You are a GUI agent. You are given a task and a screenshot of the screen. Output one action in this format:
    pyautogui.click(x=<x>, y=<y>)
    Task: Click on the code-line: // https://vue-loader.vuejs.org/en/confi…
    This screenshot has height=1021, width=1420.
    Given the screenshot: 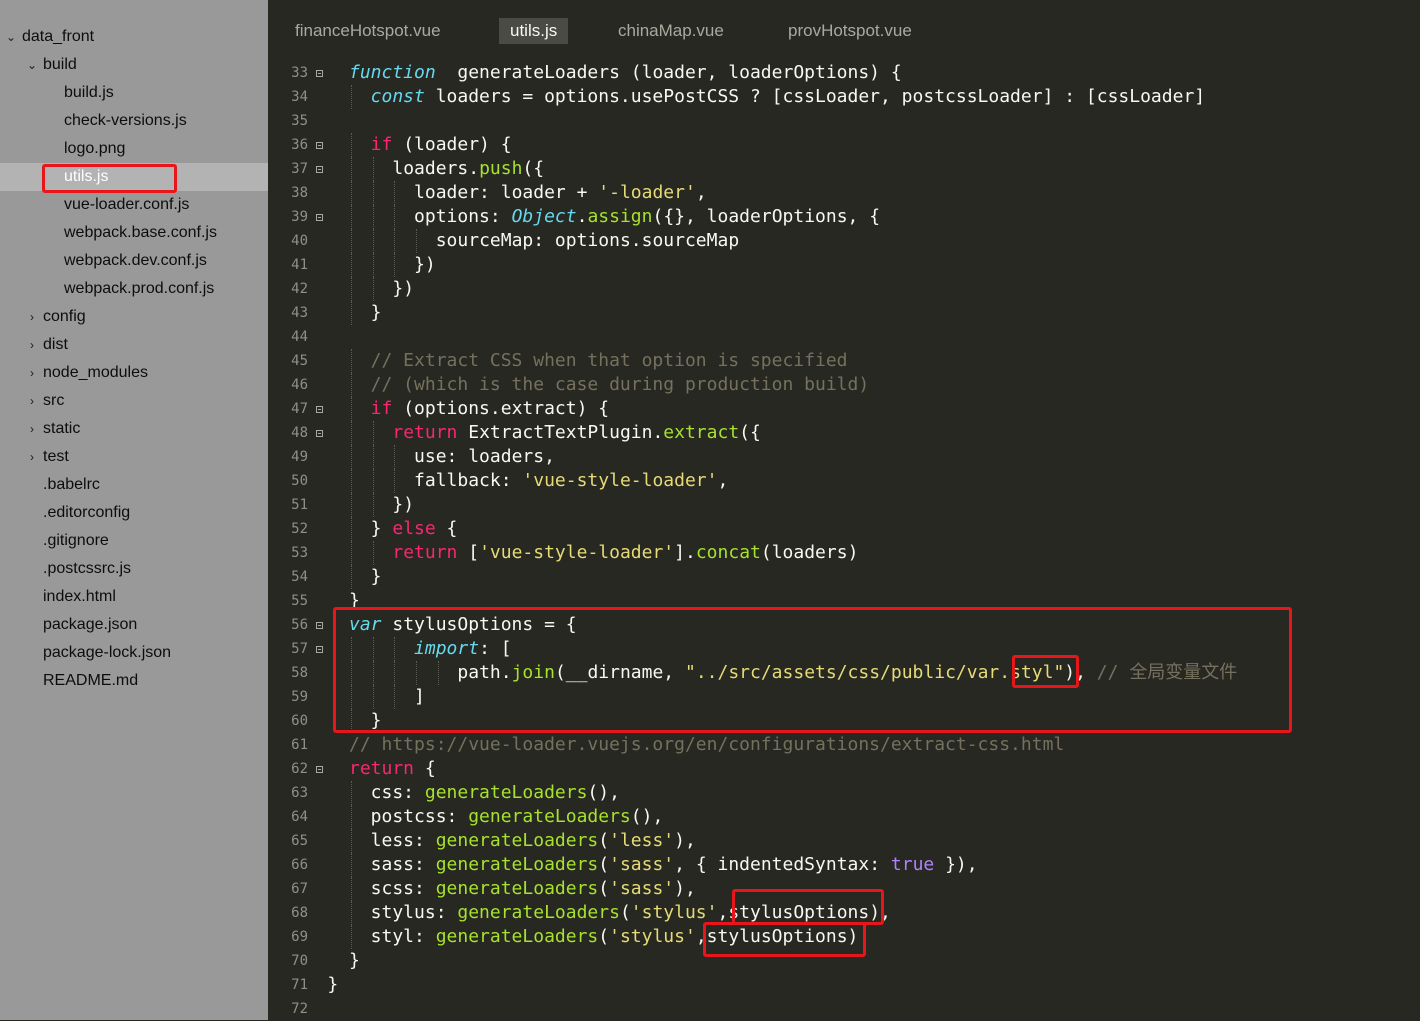 What is the action you would take?
    pyautogui.click(x=706, y=745)
    